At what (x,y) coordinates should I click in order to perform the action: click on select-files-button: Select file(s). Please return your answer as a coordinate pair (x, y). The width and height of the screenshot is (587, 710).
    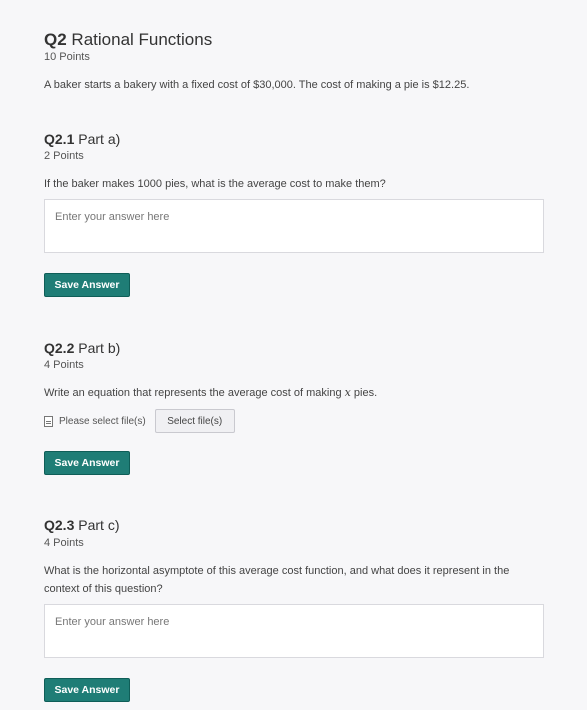
    Looking at the image, I should click on (194, 421).